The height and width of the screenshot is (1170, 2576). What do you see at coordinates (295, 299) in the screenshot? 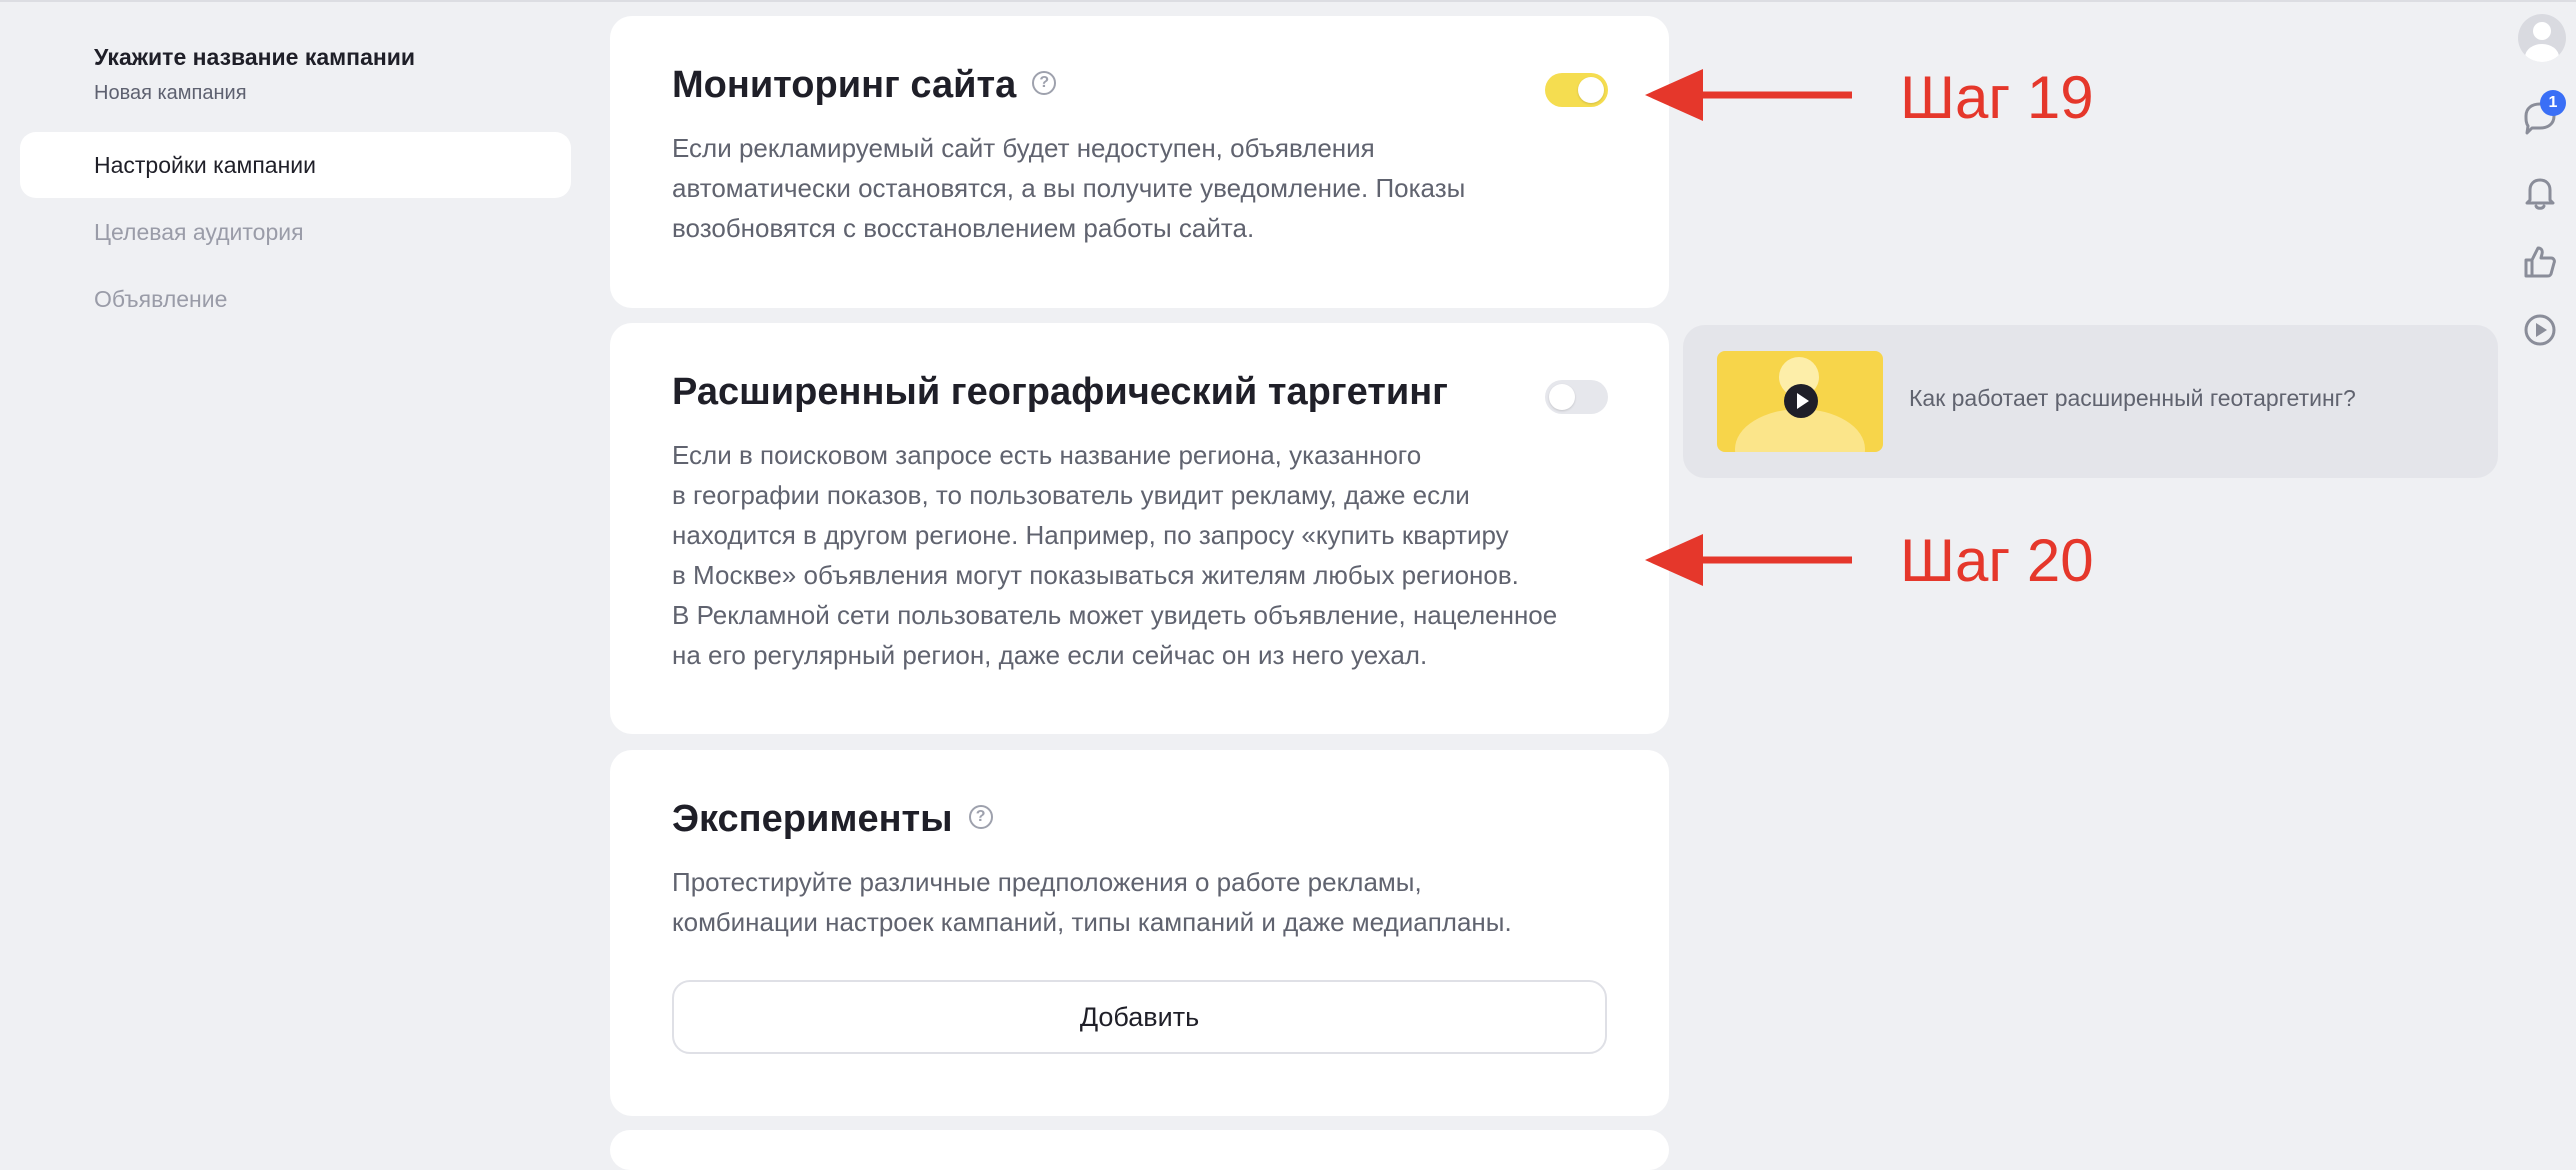
I see `sidebar-item-ad: Объявление` at bounding box center [295, 299].